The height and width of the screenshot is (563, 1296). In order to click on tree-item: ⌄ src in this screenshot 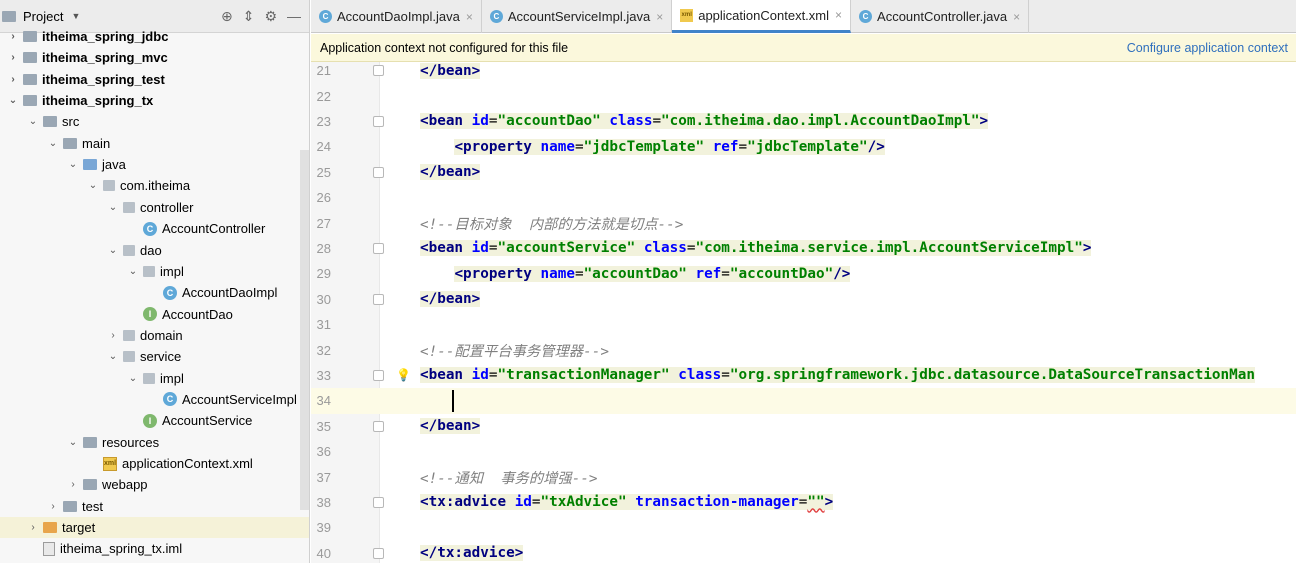, I will do `click(150, 121)`.